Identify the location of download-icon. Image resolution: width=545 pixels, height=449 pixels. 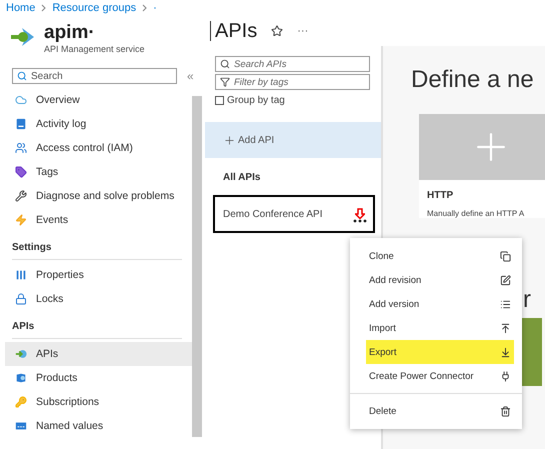
(505, 352).